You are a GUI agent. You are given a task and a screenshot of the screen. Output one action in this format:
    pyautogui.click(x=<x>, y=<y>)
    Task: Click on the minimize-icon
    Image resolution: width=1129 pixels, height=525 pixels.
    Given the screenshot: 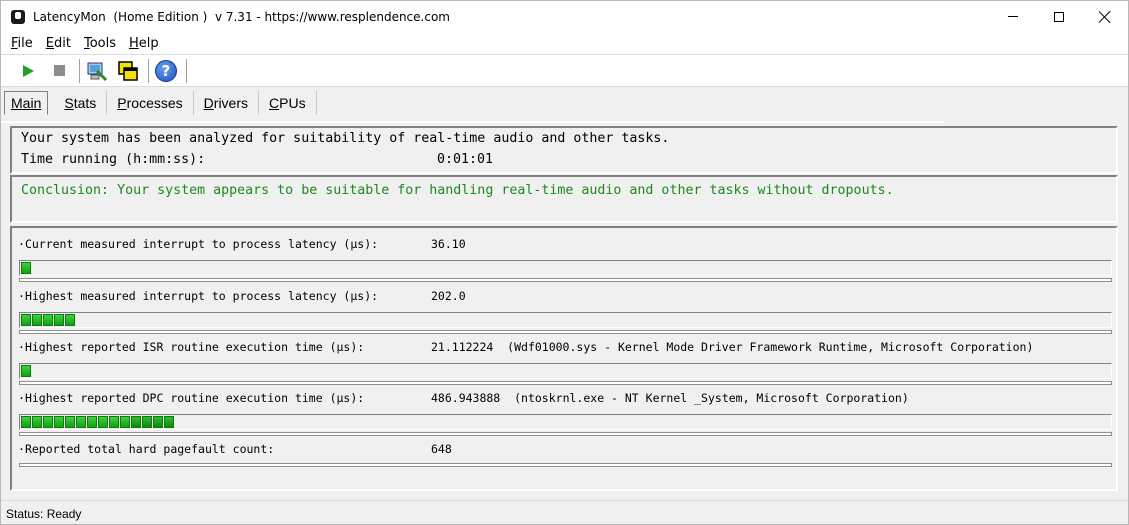 What is the action you would take?
    pyautogui.click(x=1013, y=16)
    